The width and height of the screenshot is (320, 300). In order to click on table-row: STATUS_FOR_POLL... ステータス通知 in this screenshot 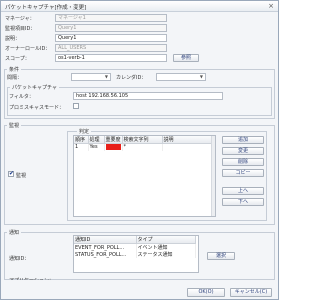, I will do `click(135, 254)`.